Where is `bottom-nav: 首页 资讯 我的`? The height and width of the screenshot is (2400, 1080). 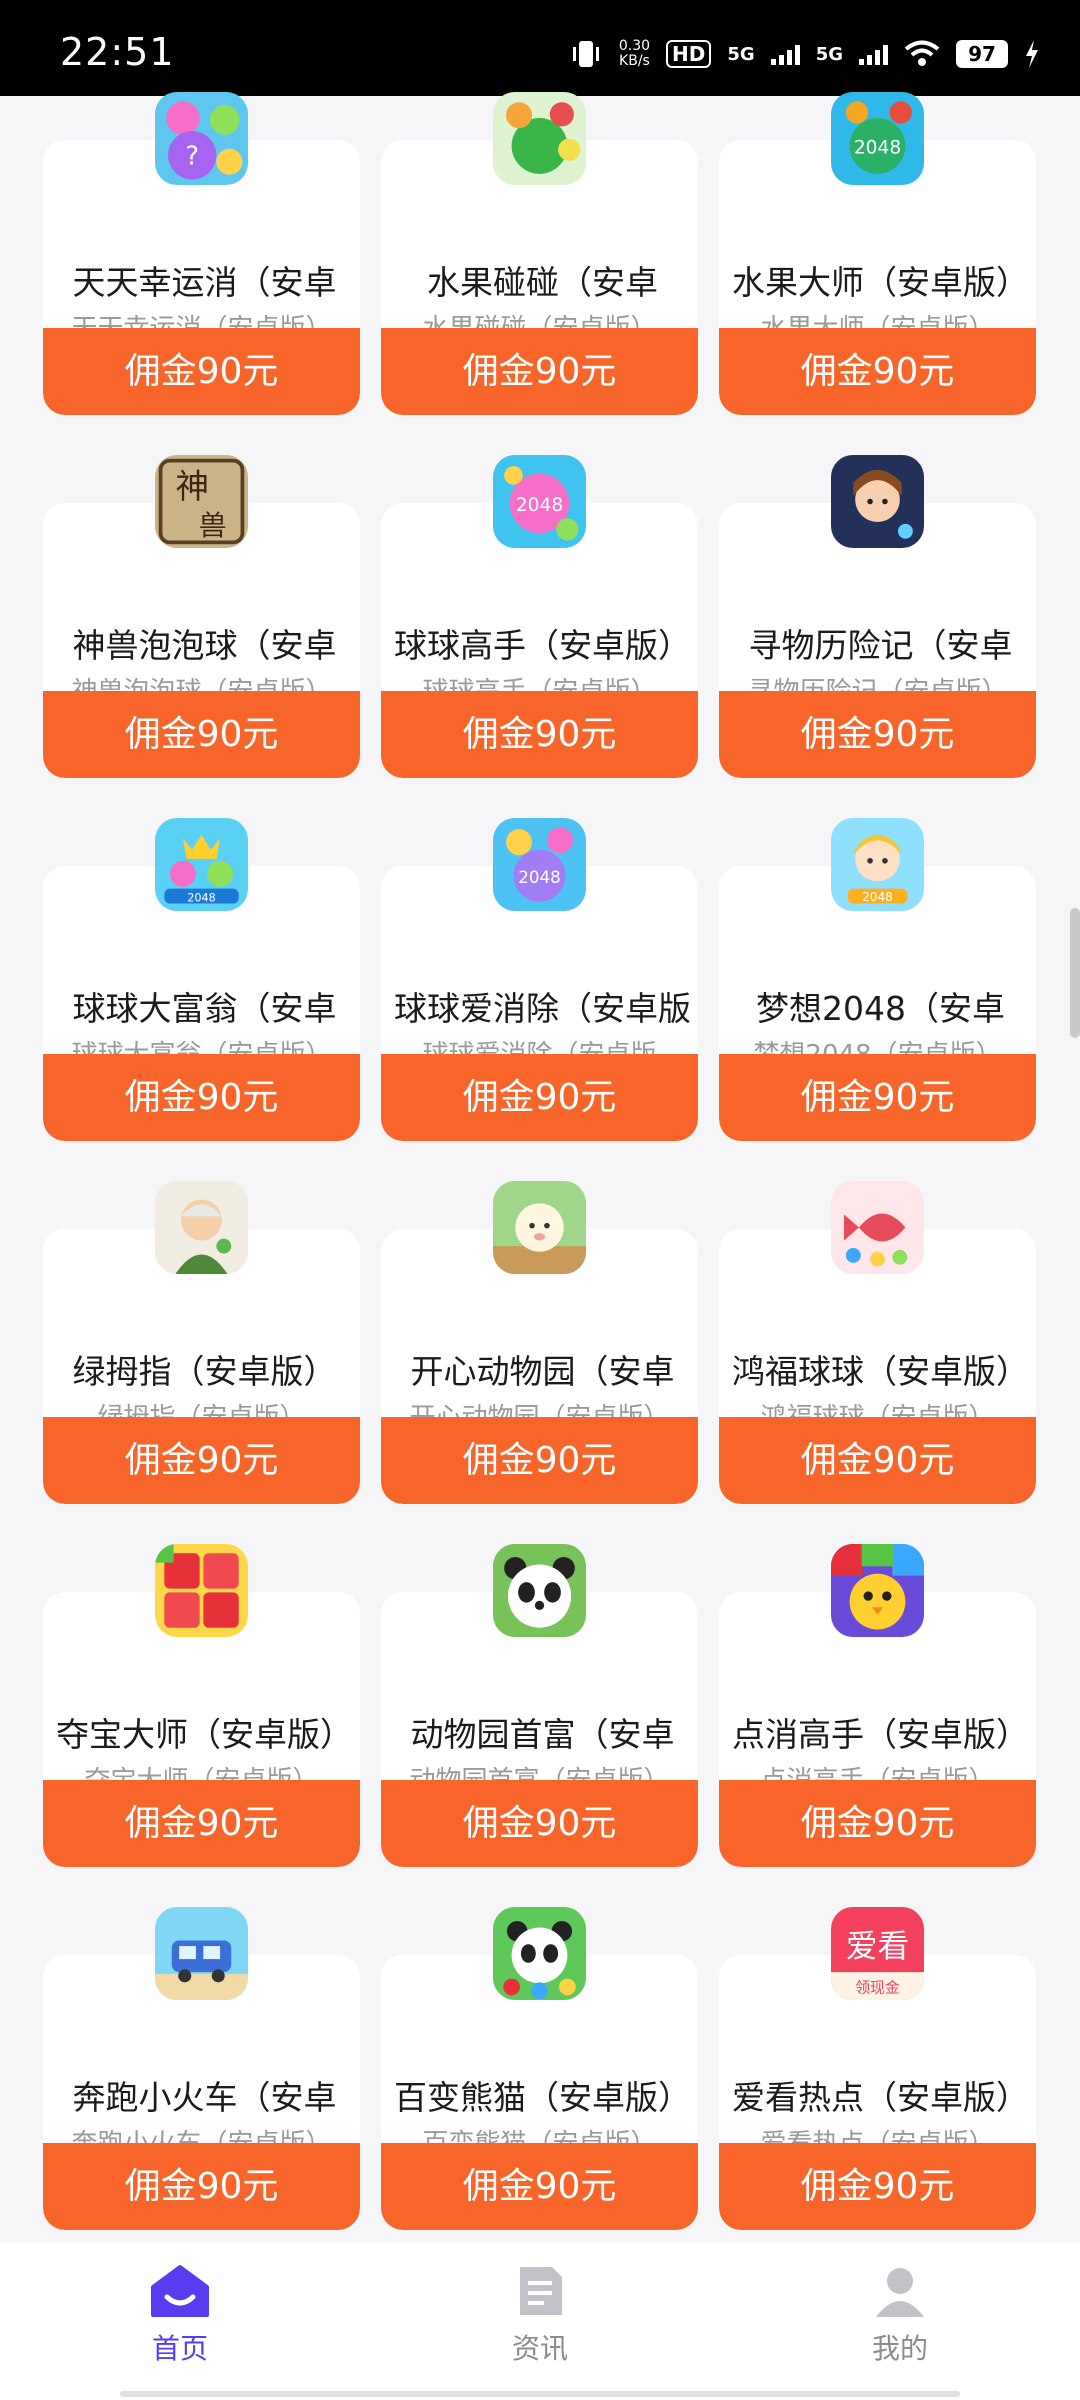
bottom-nav: 首页 资讯 我的 is located at coordinates (540, 2321).